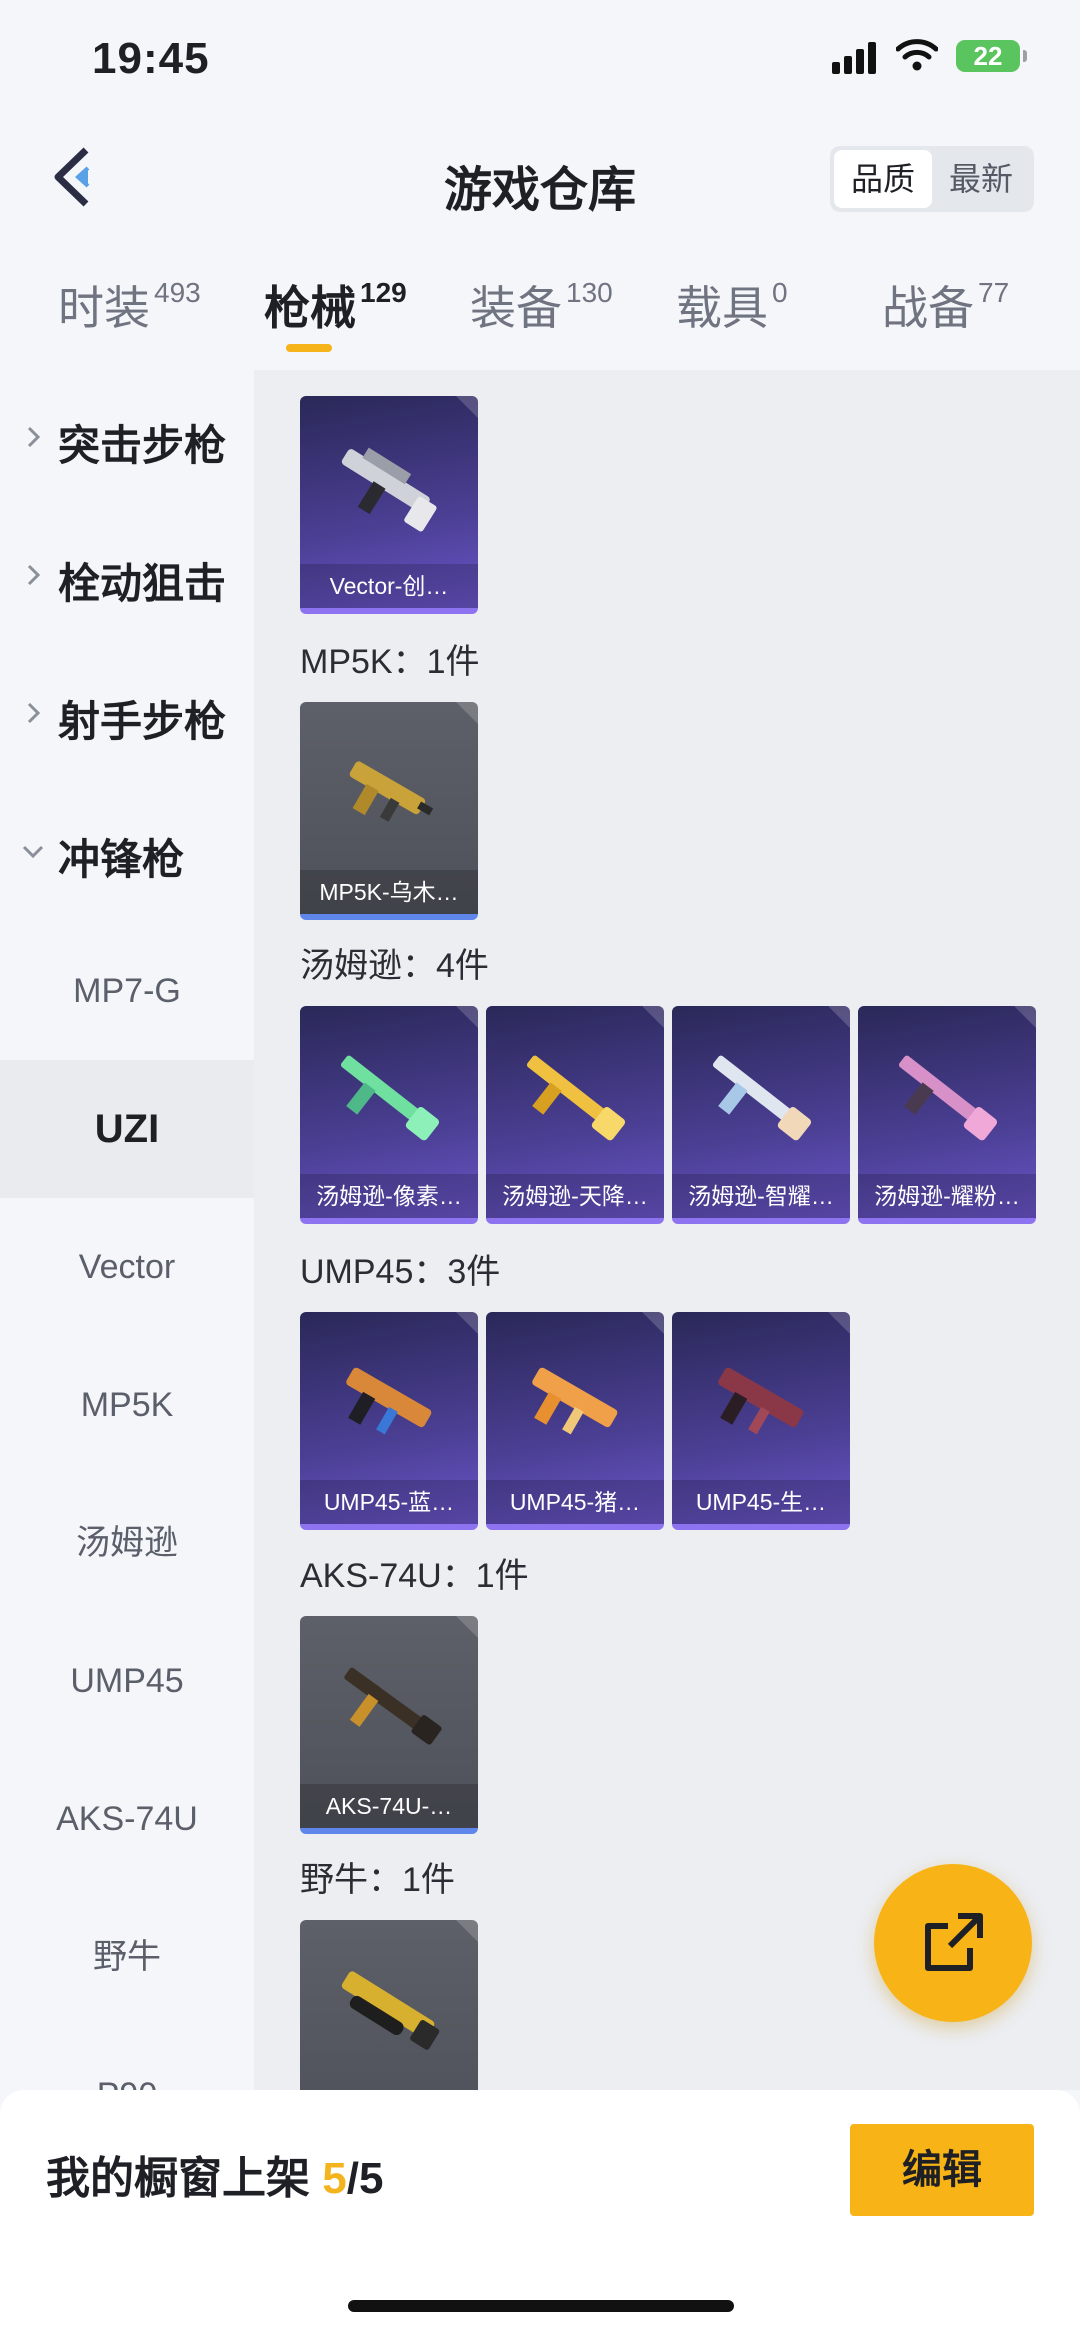  I want to click on sidebar-item-thompson: 汤姆逊, so click(127, 1543).